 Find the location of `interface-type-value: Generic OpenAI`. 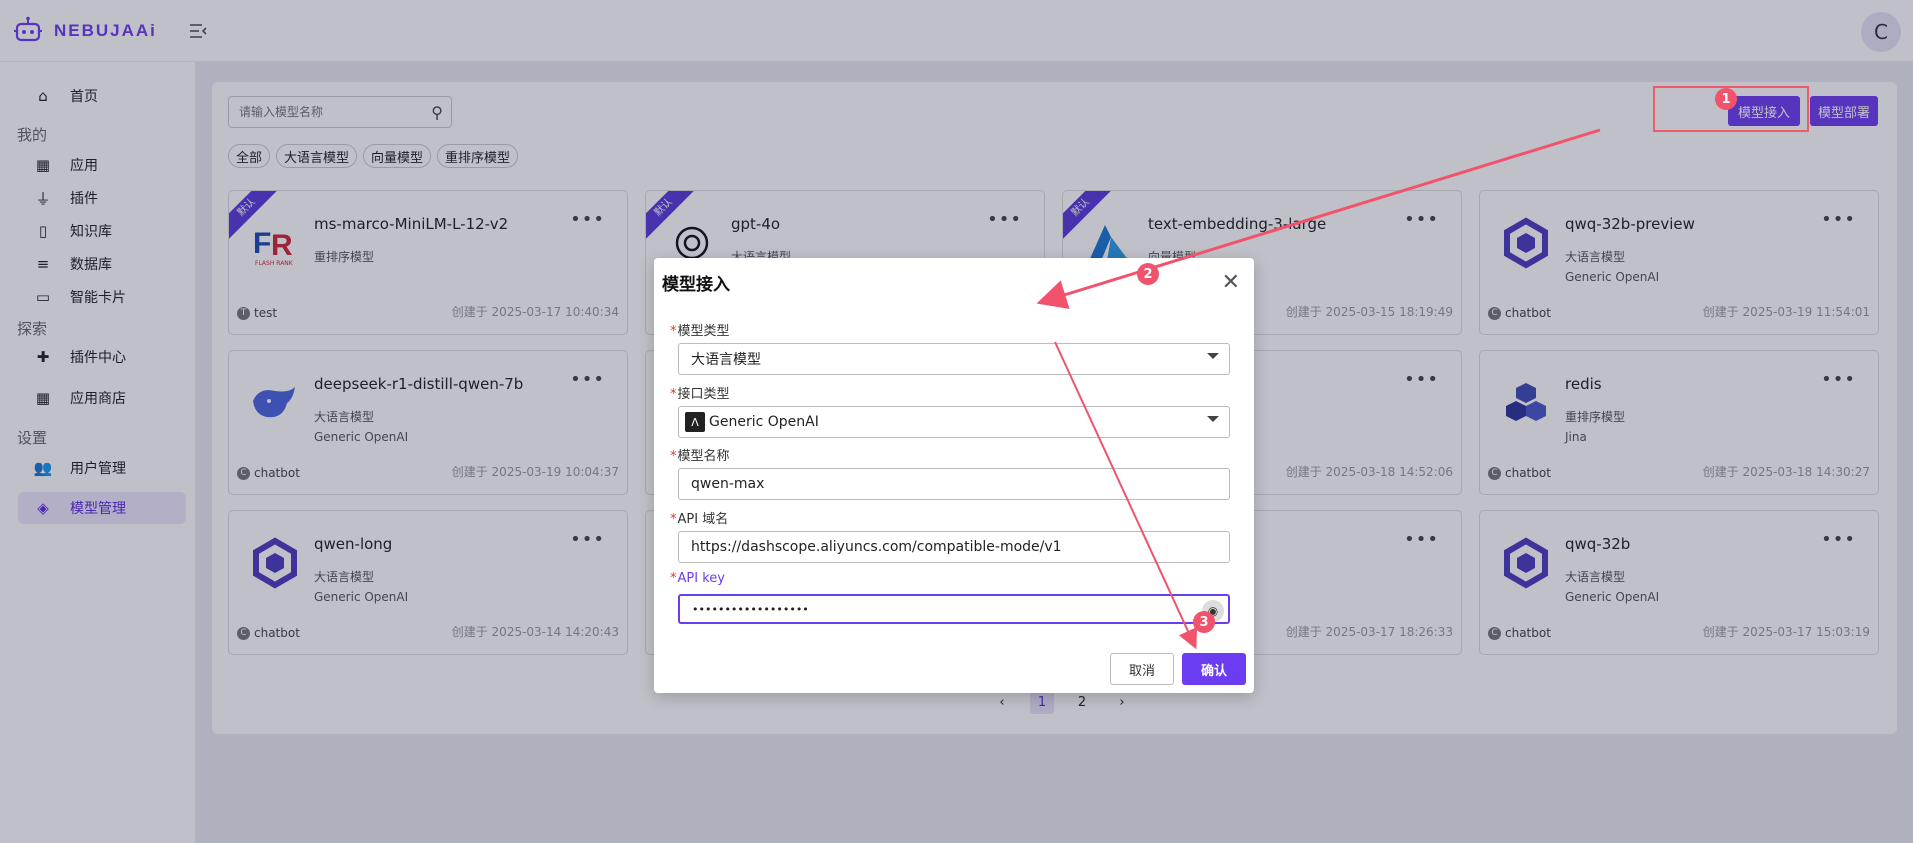

interface-type-value: Generic OpenAI is located at coordinates (764, 422).